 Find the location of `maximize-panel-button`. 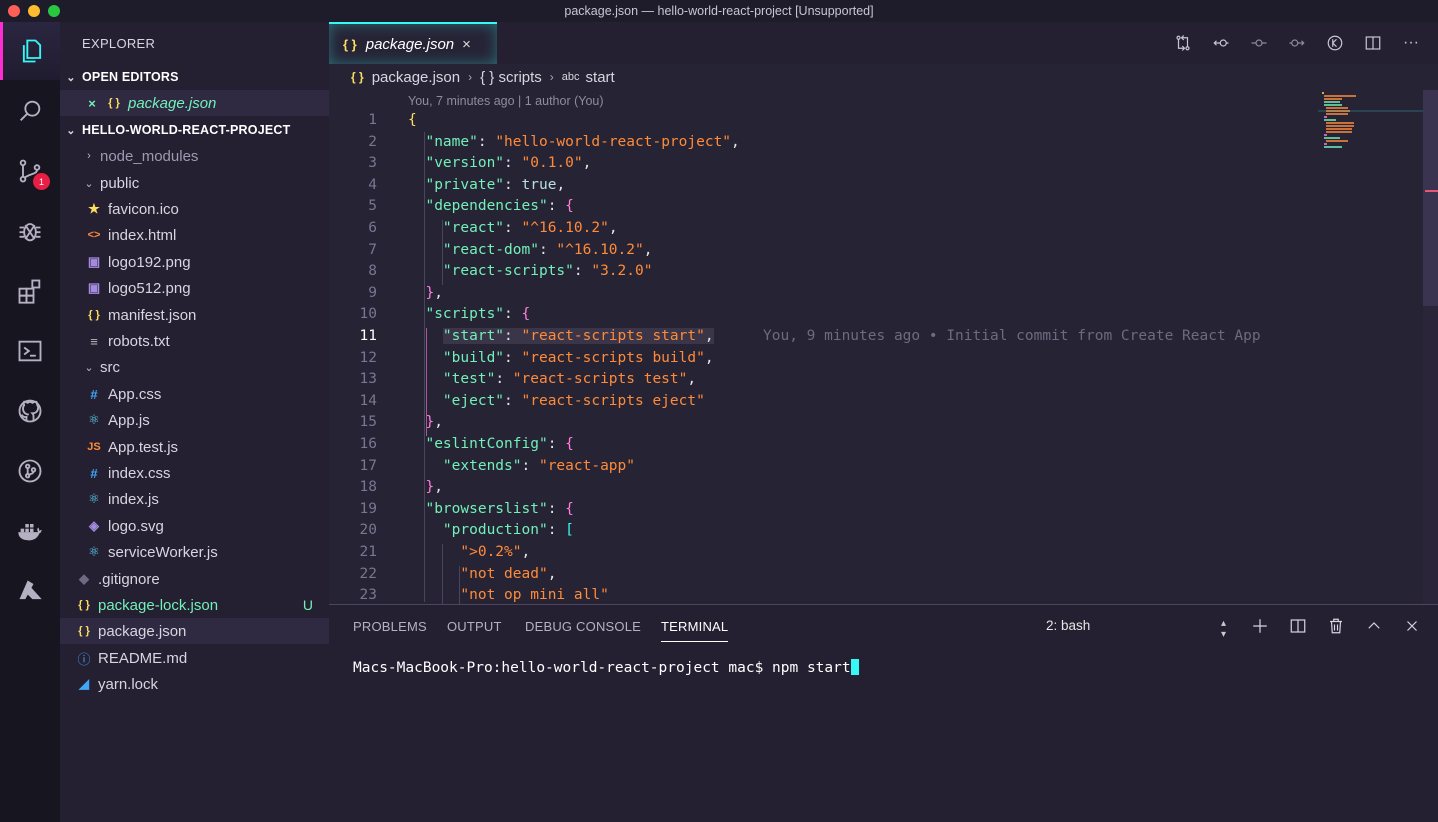

maximize-panel-button is located at coordinates (1374, 626).